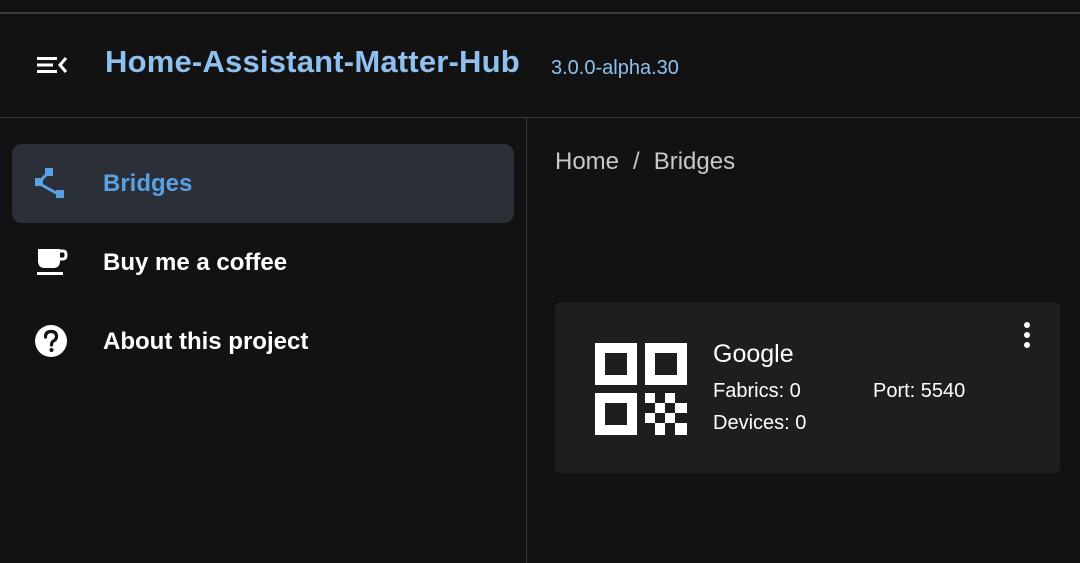  Describe the element at coordinates (49, 183) in the screenshot. I see `bridge-icon` at that location.